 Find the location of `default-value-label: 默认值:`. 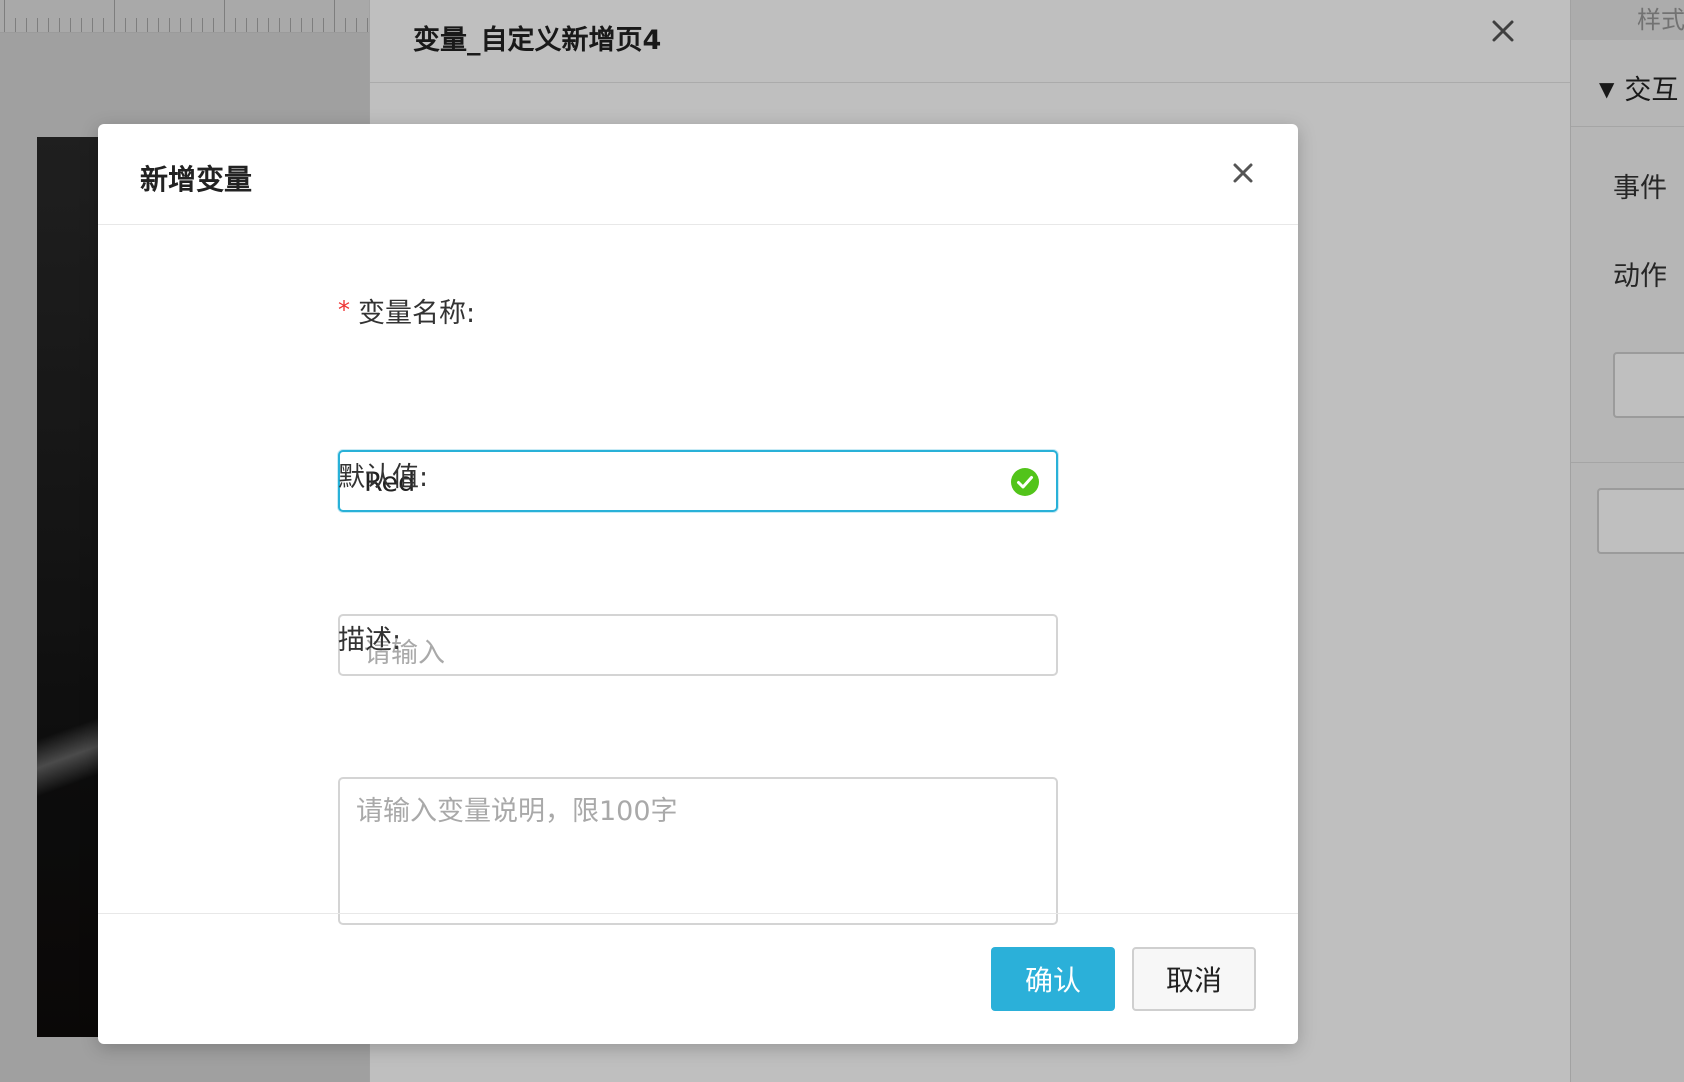

default-value-label: 默认值: is located at coordinates (383, 477).